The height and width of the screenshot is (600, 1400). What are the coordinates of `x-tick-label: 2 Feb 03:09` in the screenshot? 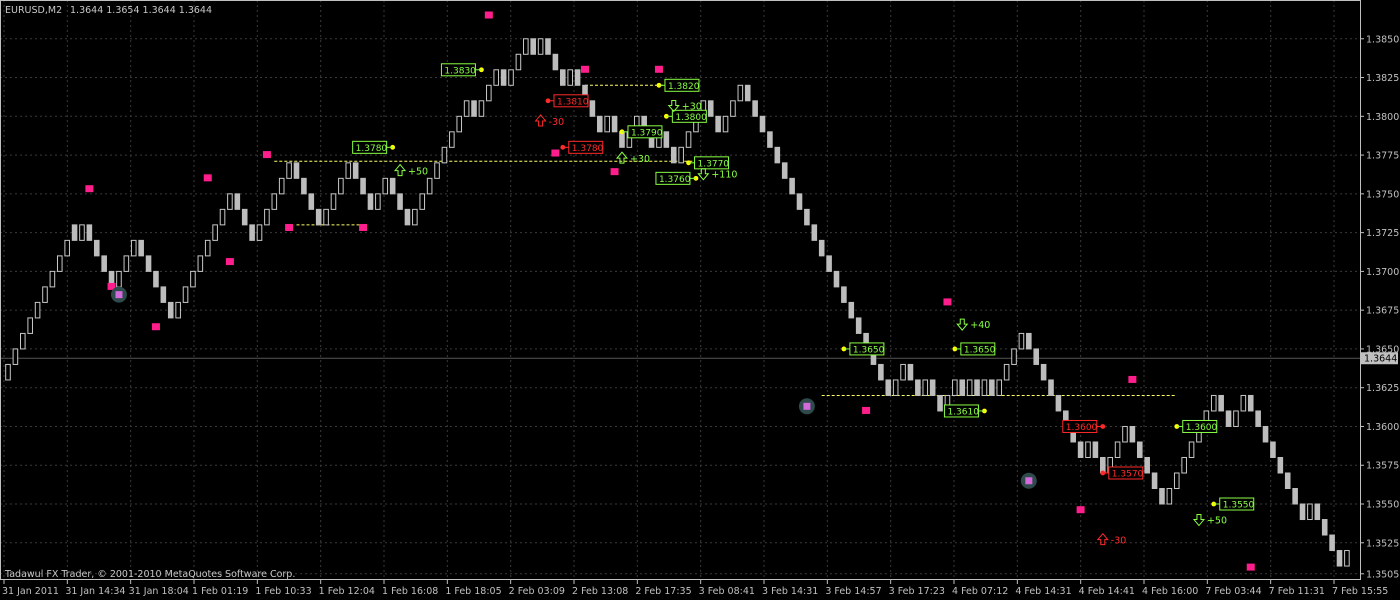 It's located at (537, 591).